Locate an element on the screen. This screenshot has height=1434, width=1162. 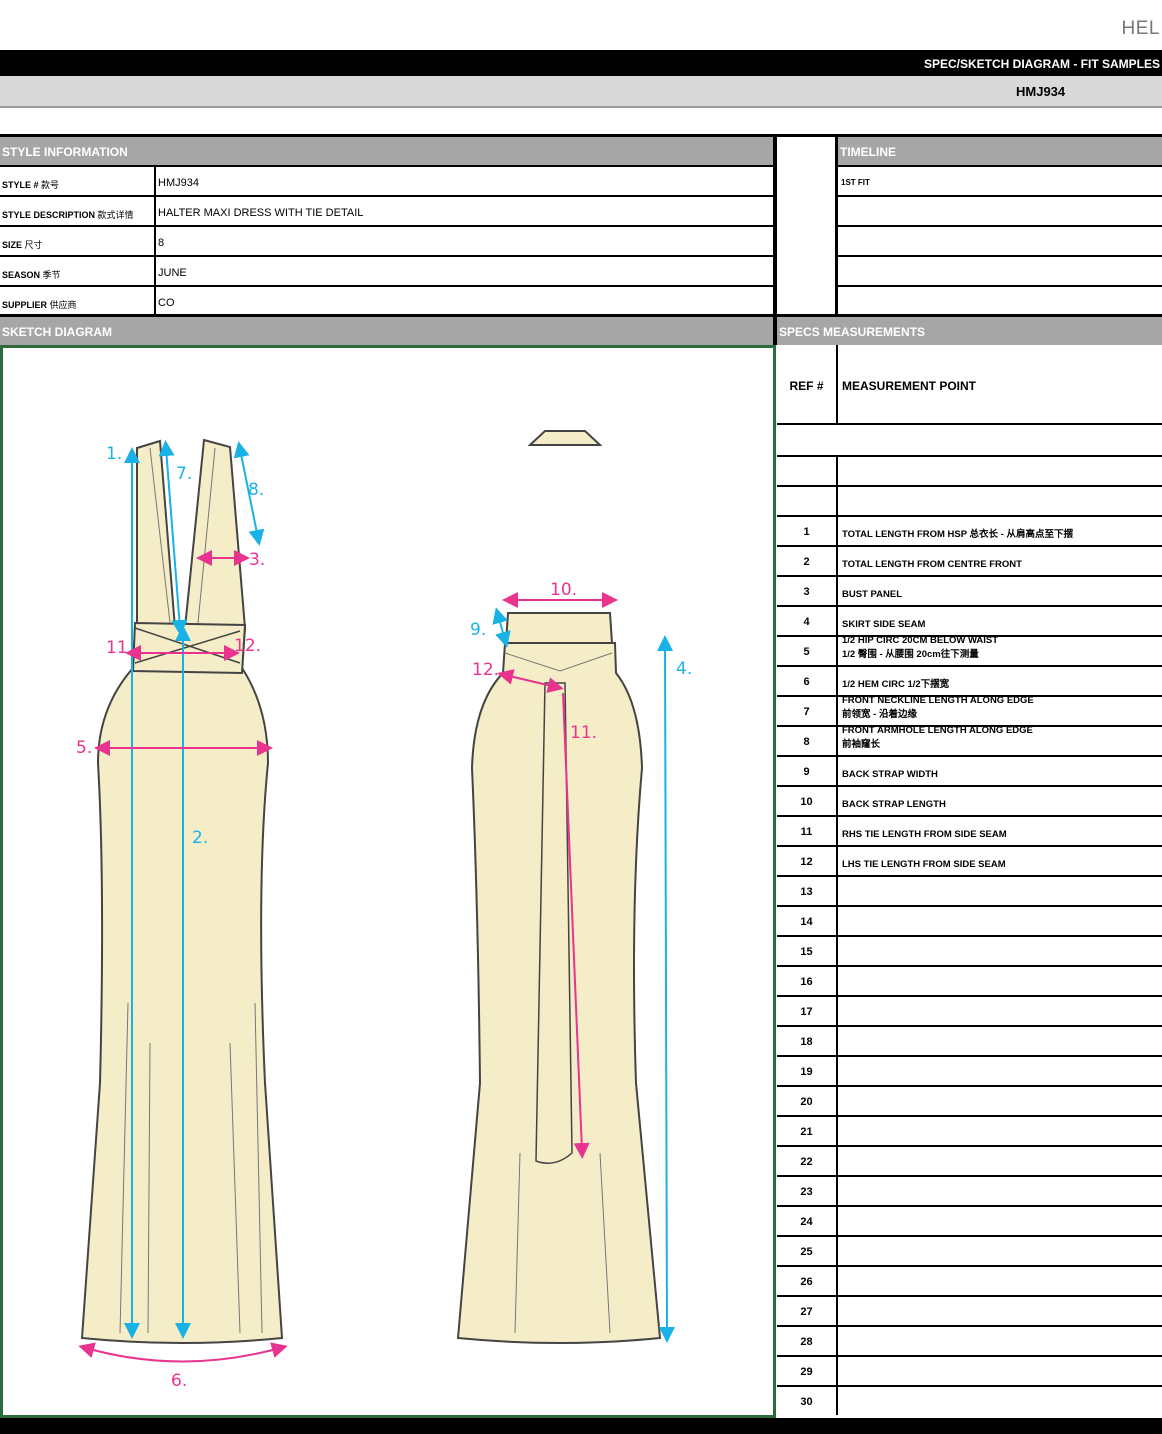
spec-row: 18 is located at coordinates (969, 1042).